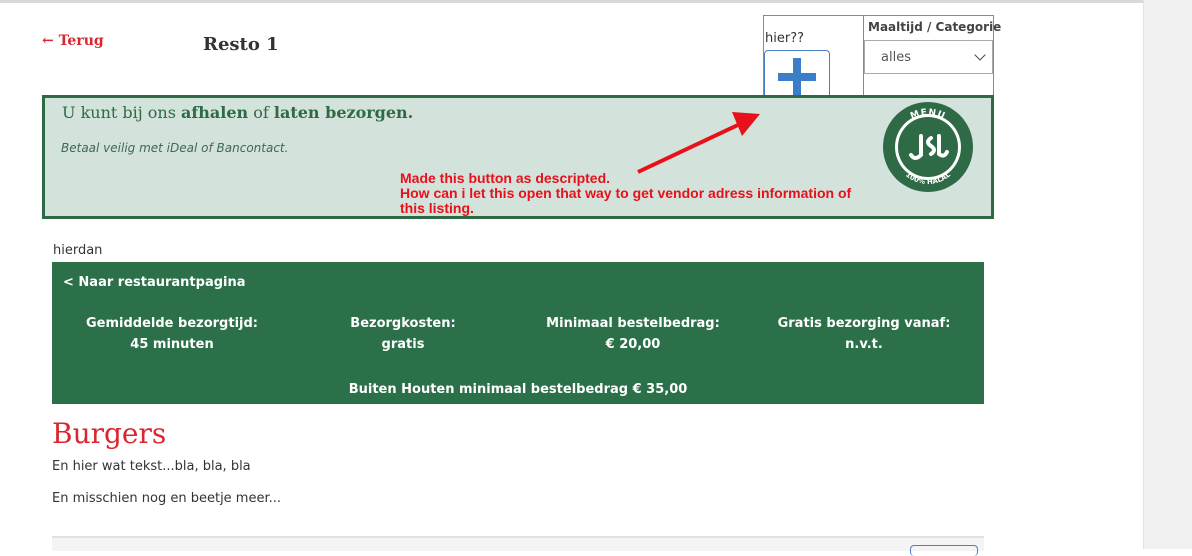 This screenshot has height=556, width=1192. Describe the element at coordinates (698, 143) in the screenshot. I see `annotation-arrow` at that location.